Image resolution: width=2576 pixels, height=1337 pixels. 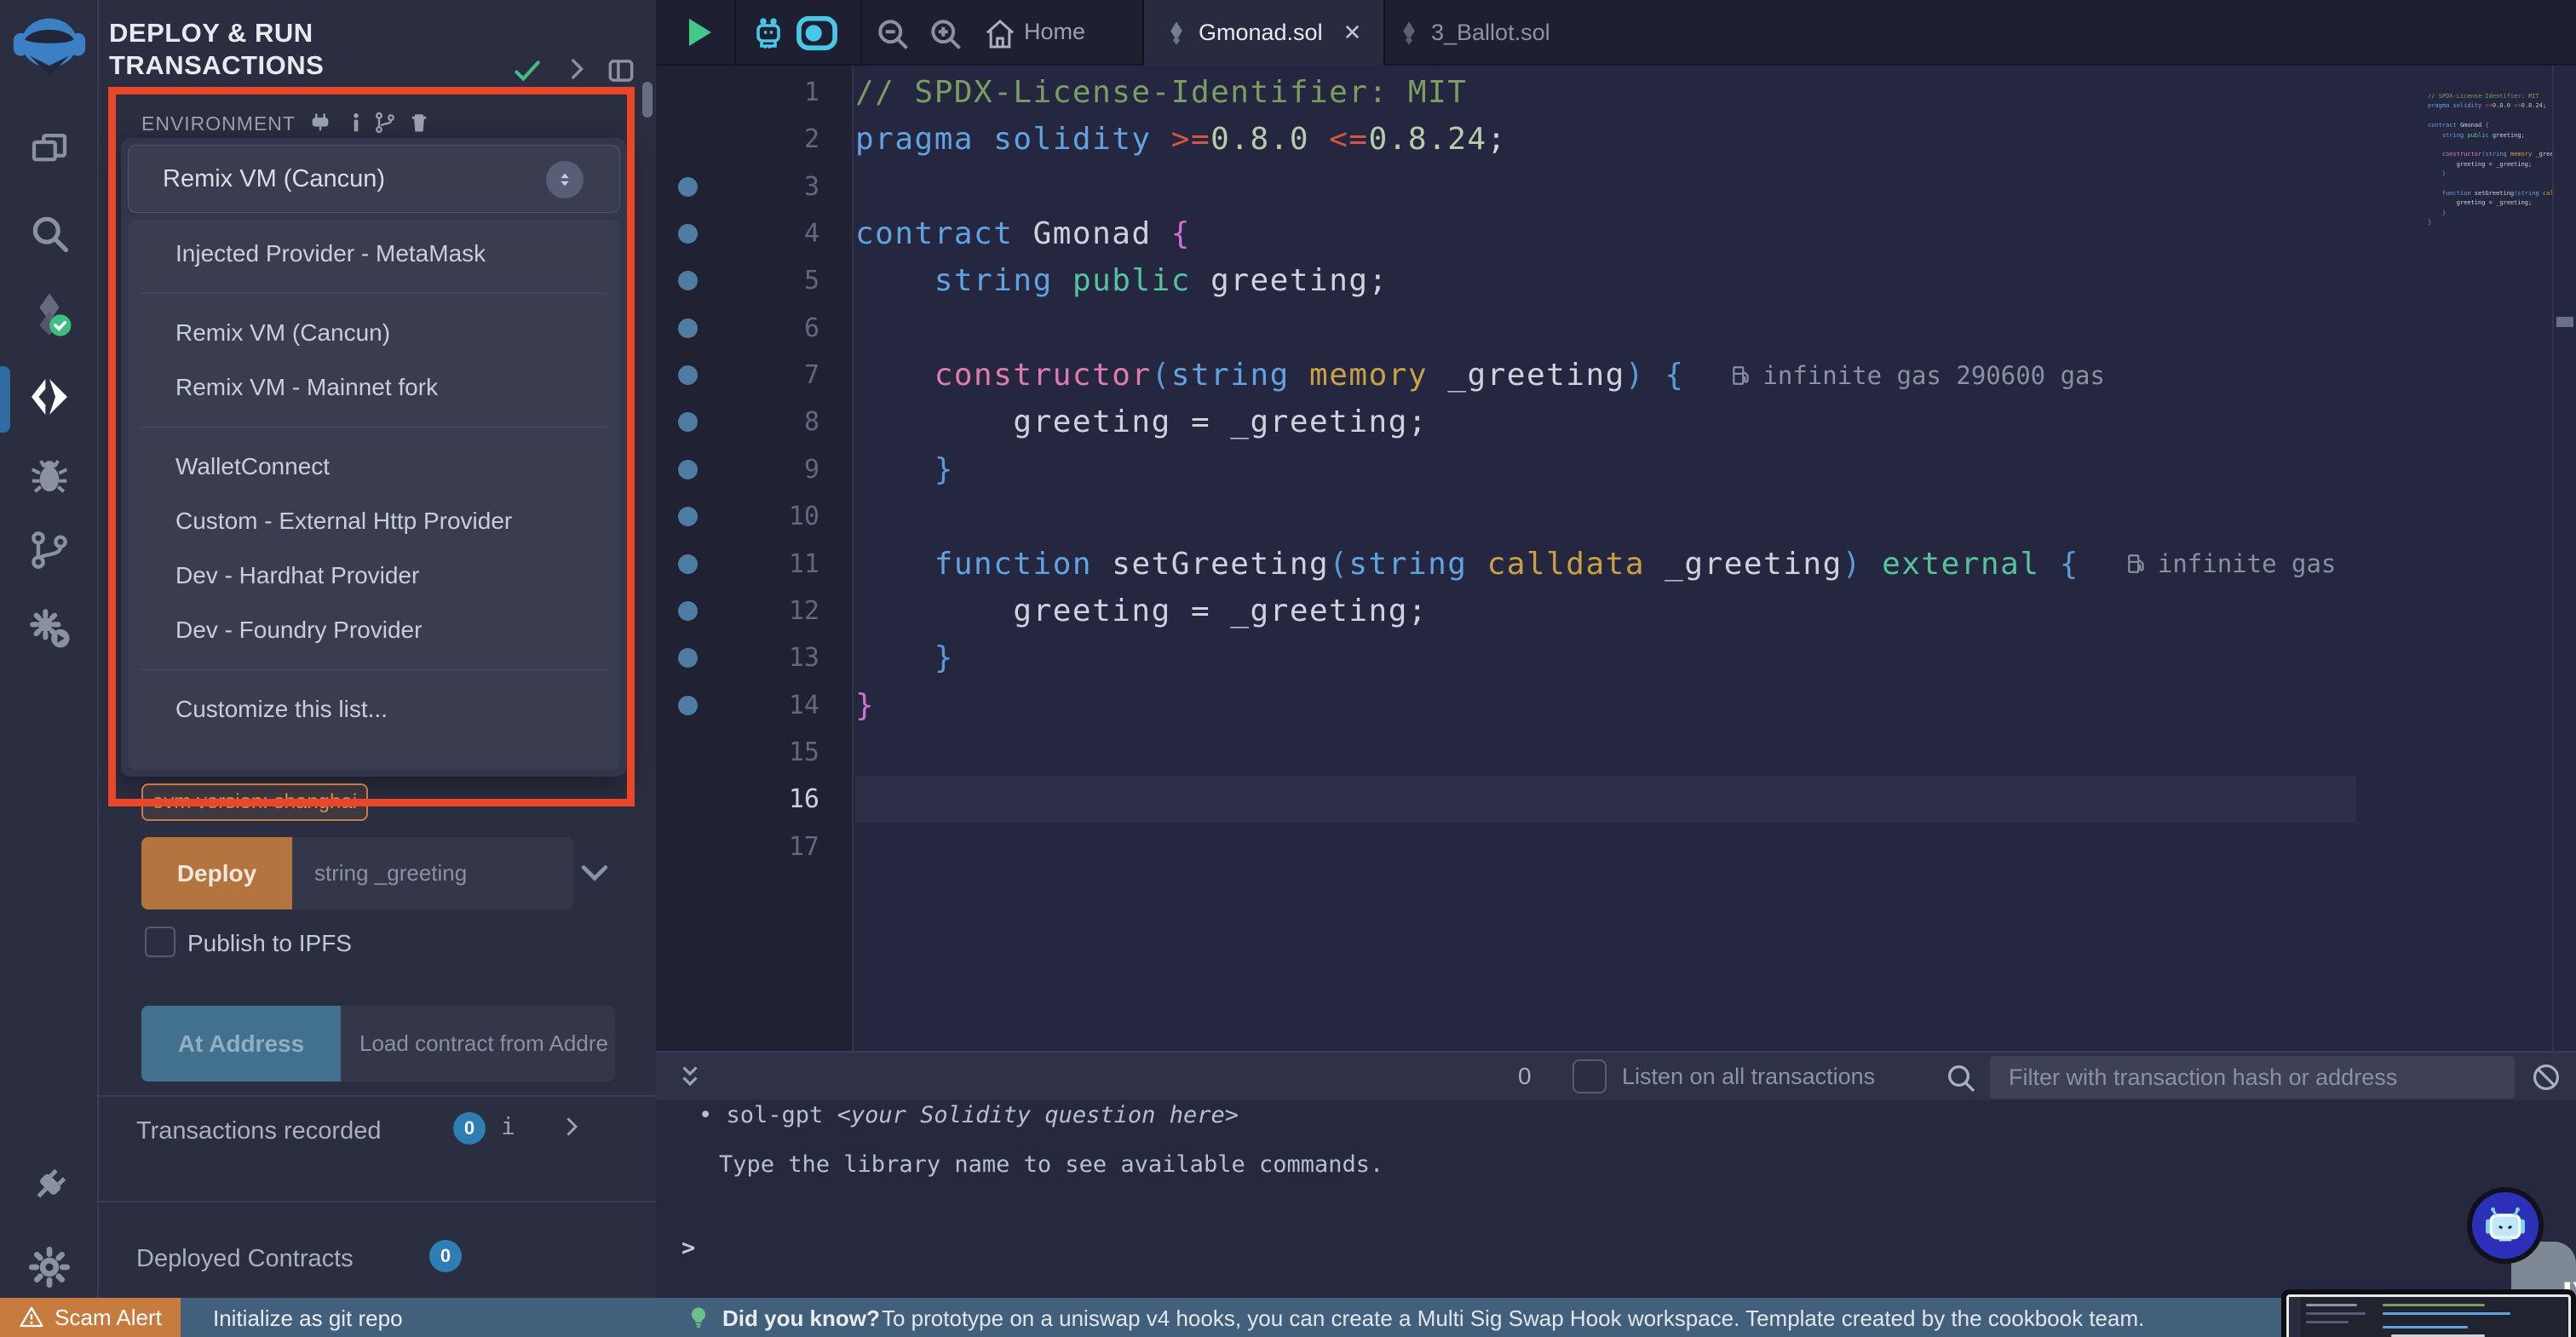 I want to click on gutter-row: 14, so click(x=755, y=706).